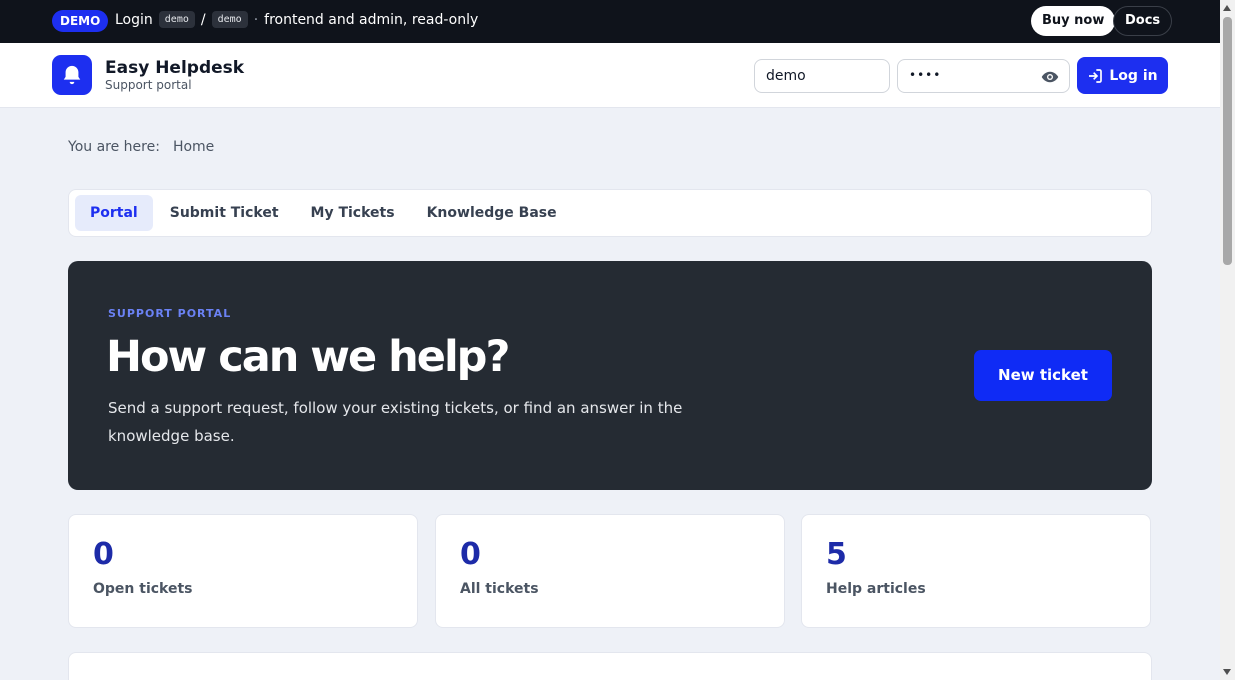 The width and height of the screenshot is (1235, 680). I want to click on hero-kicker: SUPPORT PORTAL, so click(170, 313).